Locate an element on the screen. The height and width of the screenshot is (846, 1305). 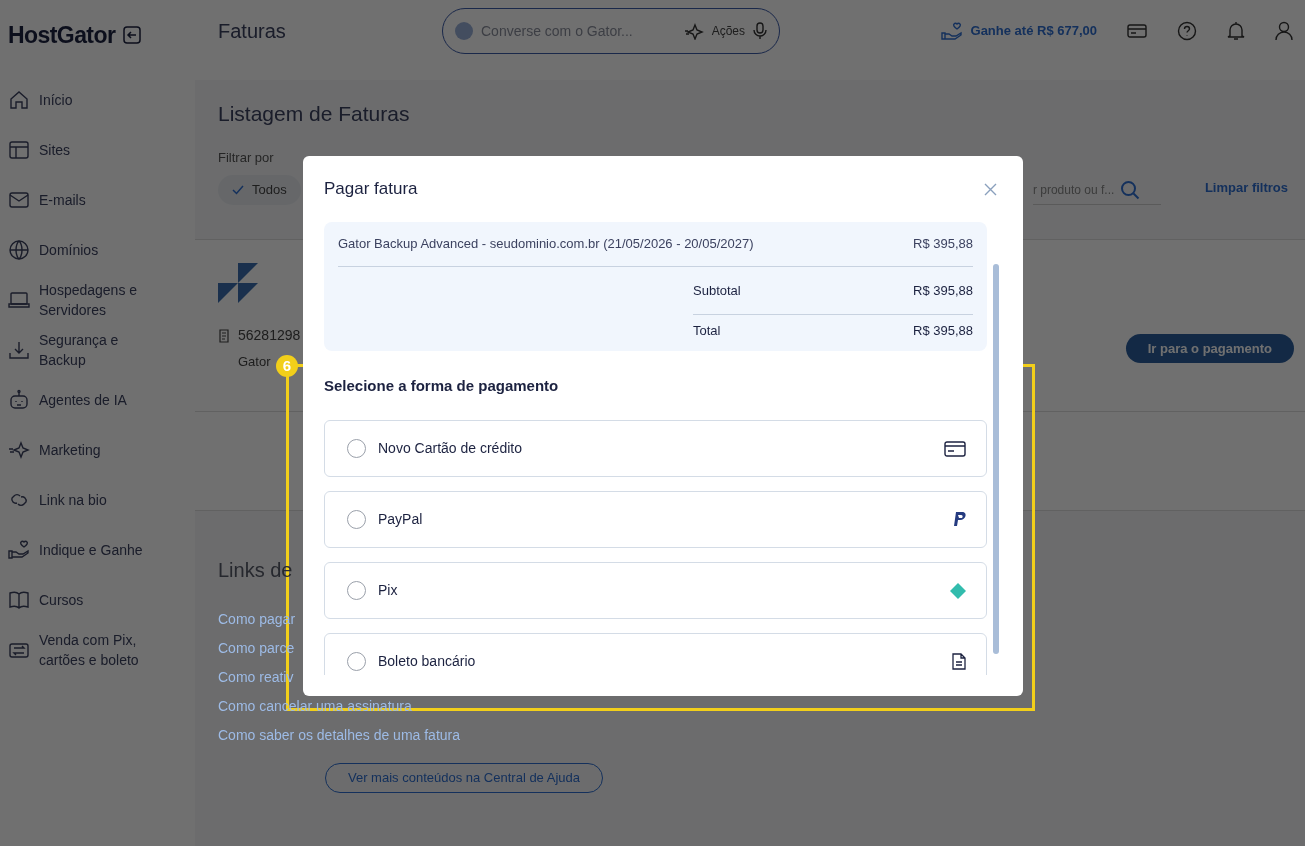
laptop-icon is located at coordinates (19, 300).